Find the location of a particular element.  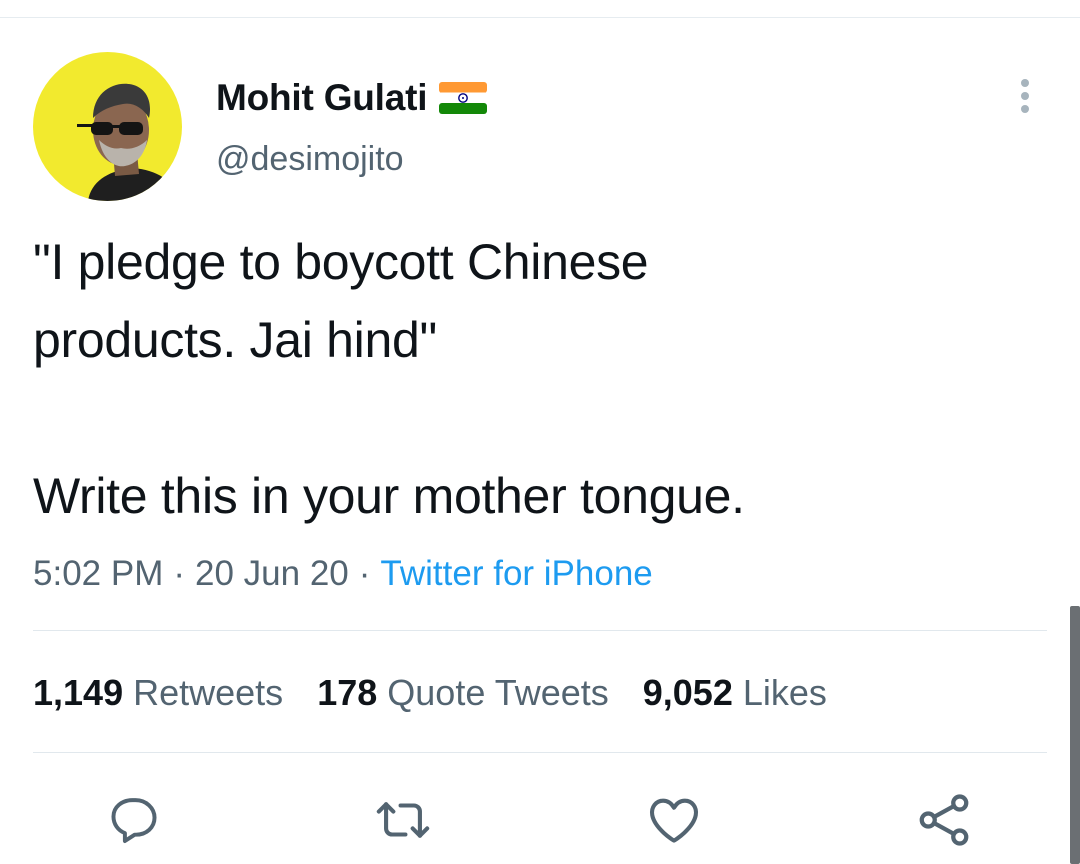

quote-tweets-count: 178 is located at coordinates (347, 692).